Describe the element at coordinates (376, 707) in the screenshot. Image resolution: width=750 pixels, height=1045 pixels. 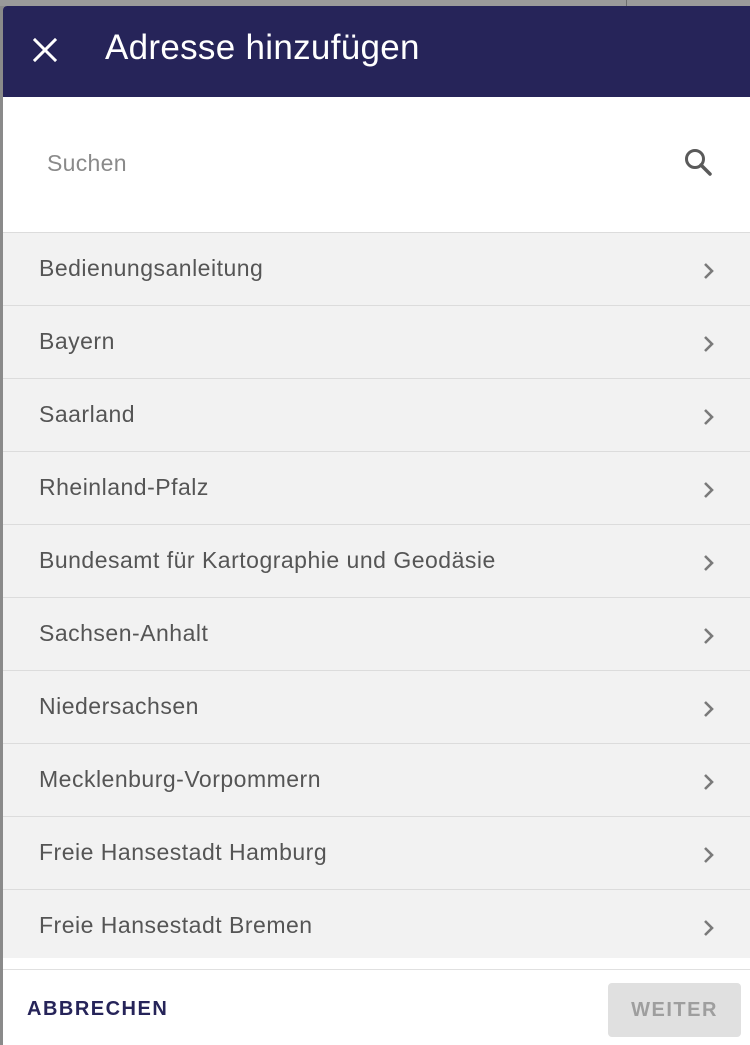
I see `list-item: Niedersachsen` at that location.